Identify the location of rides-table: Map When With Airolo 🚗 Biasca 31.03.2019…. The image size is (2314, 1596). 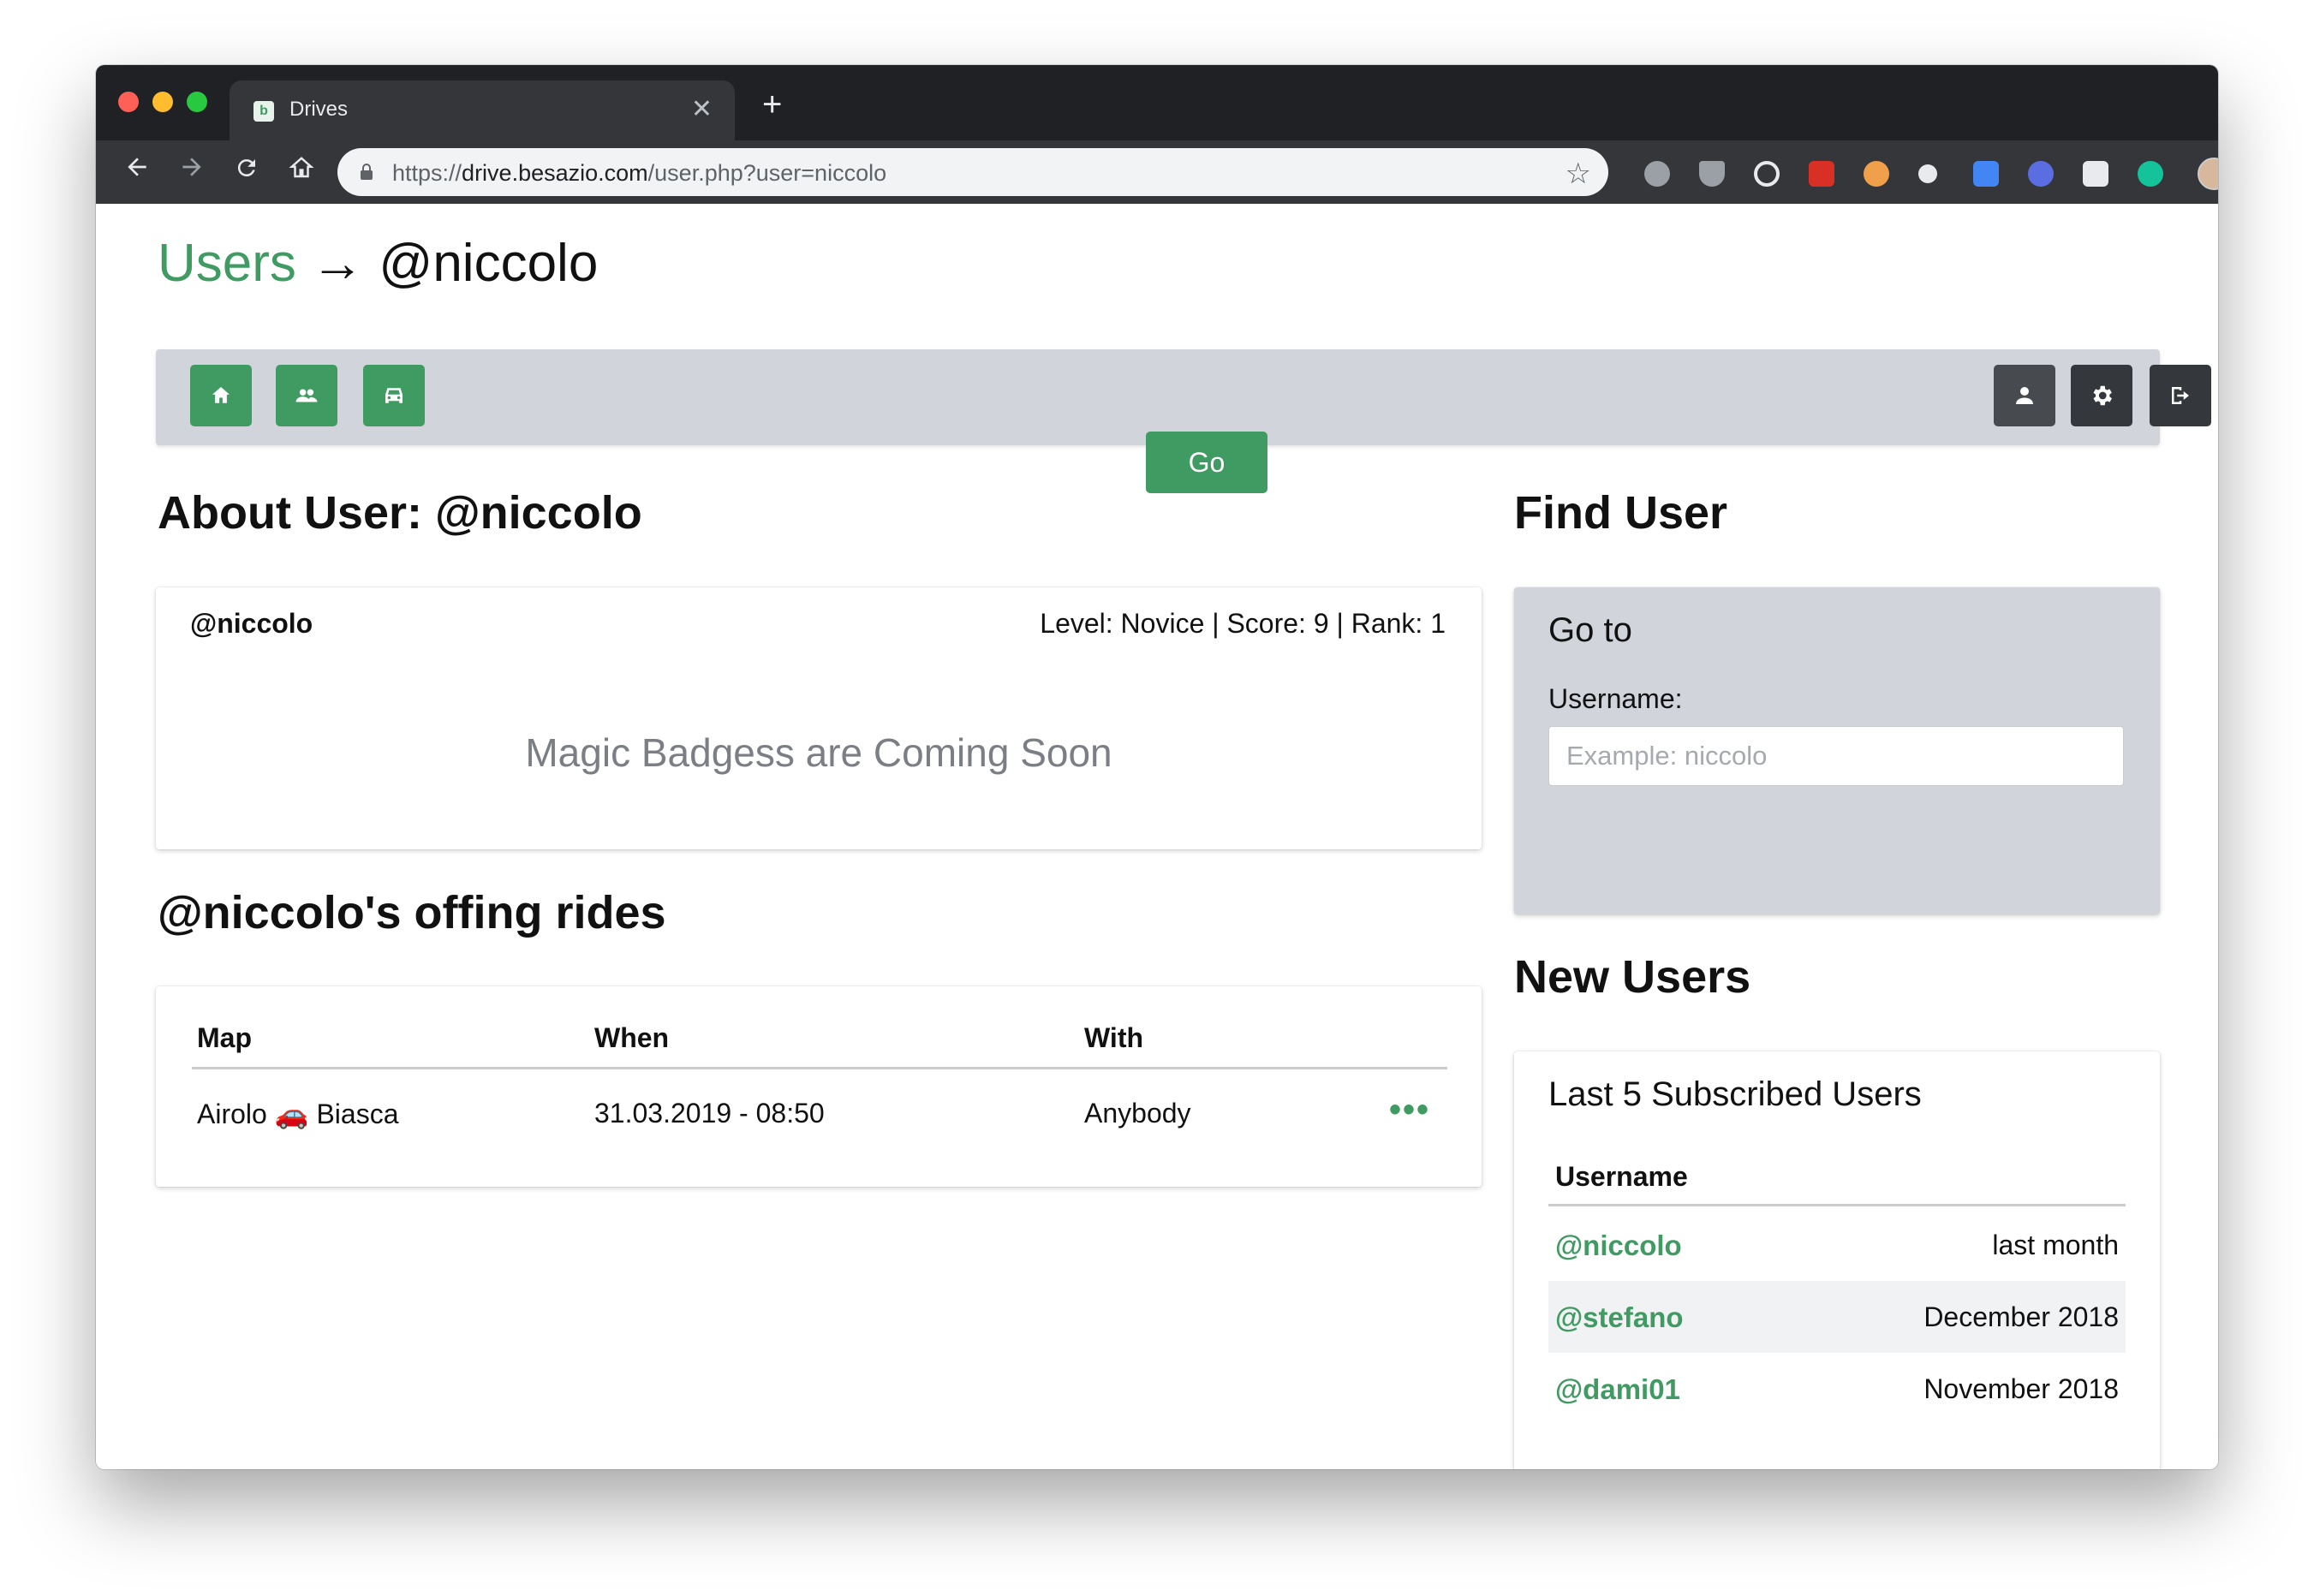
(819, 1086).